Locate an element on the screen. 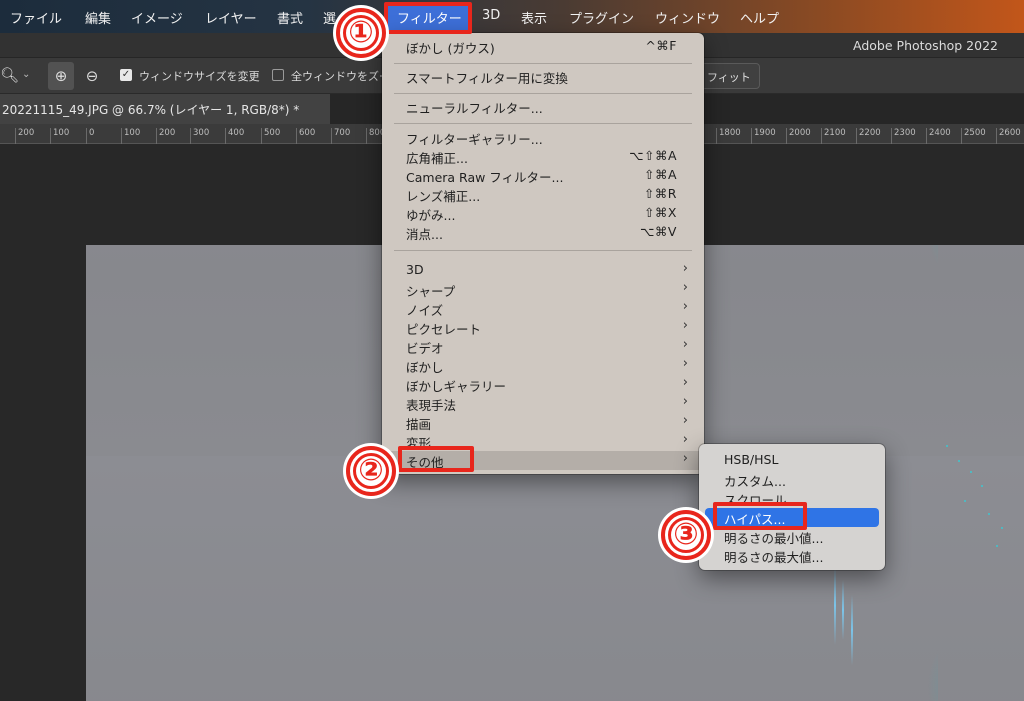  ruler-tick: 700 is located at coordinates (340, 136).